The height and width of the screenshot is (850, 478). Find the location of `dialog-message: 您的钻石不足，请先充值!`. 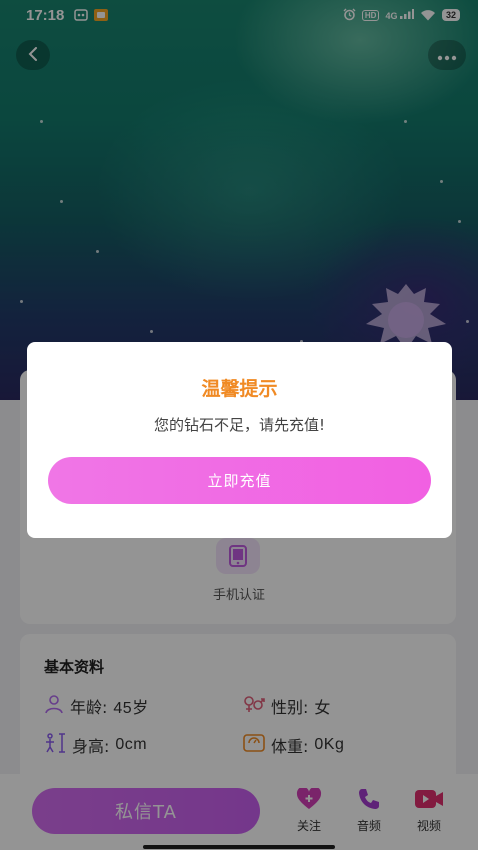

dialog-message: 您的钻石不足，请先充值! is located at coordinates (239, 425).